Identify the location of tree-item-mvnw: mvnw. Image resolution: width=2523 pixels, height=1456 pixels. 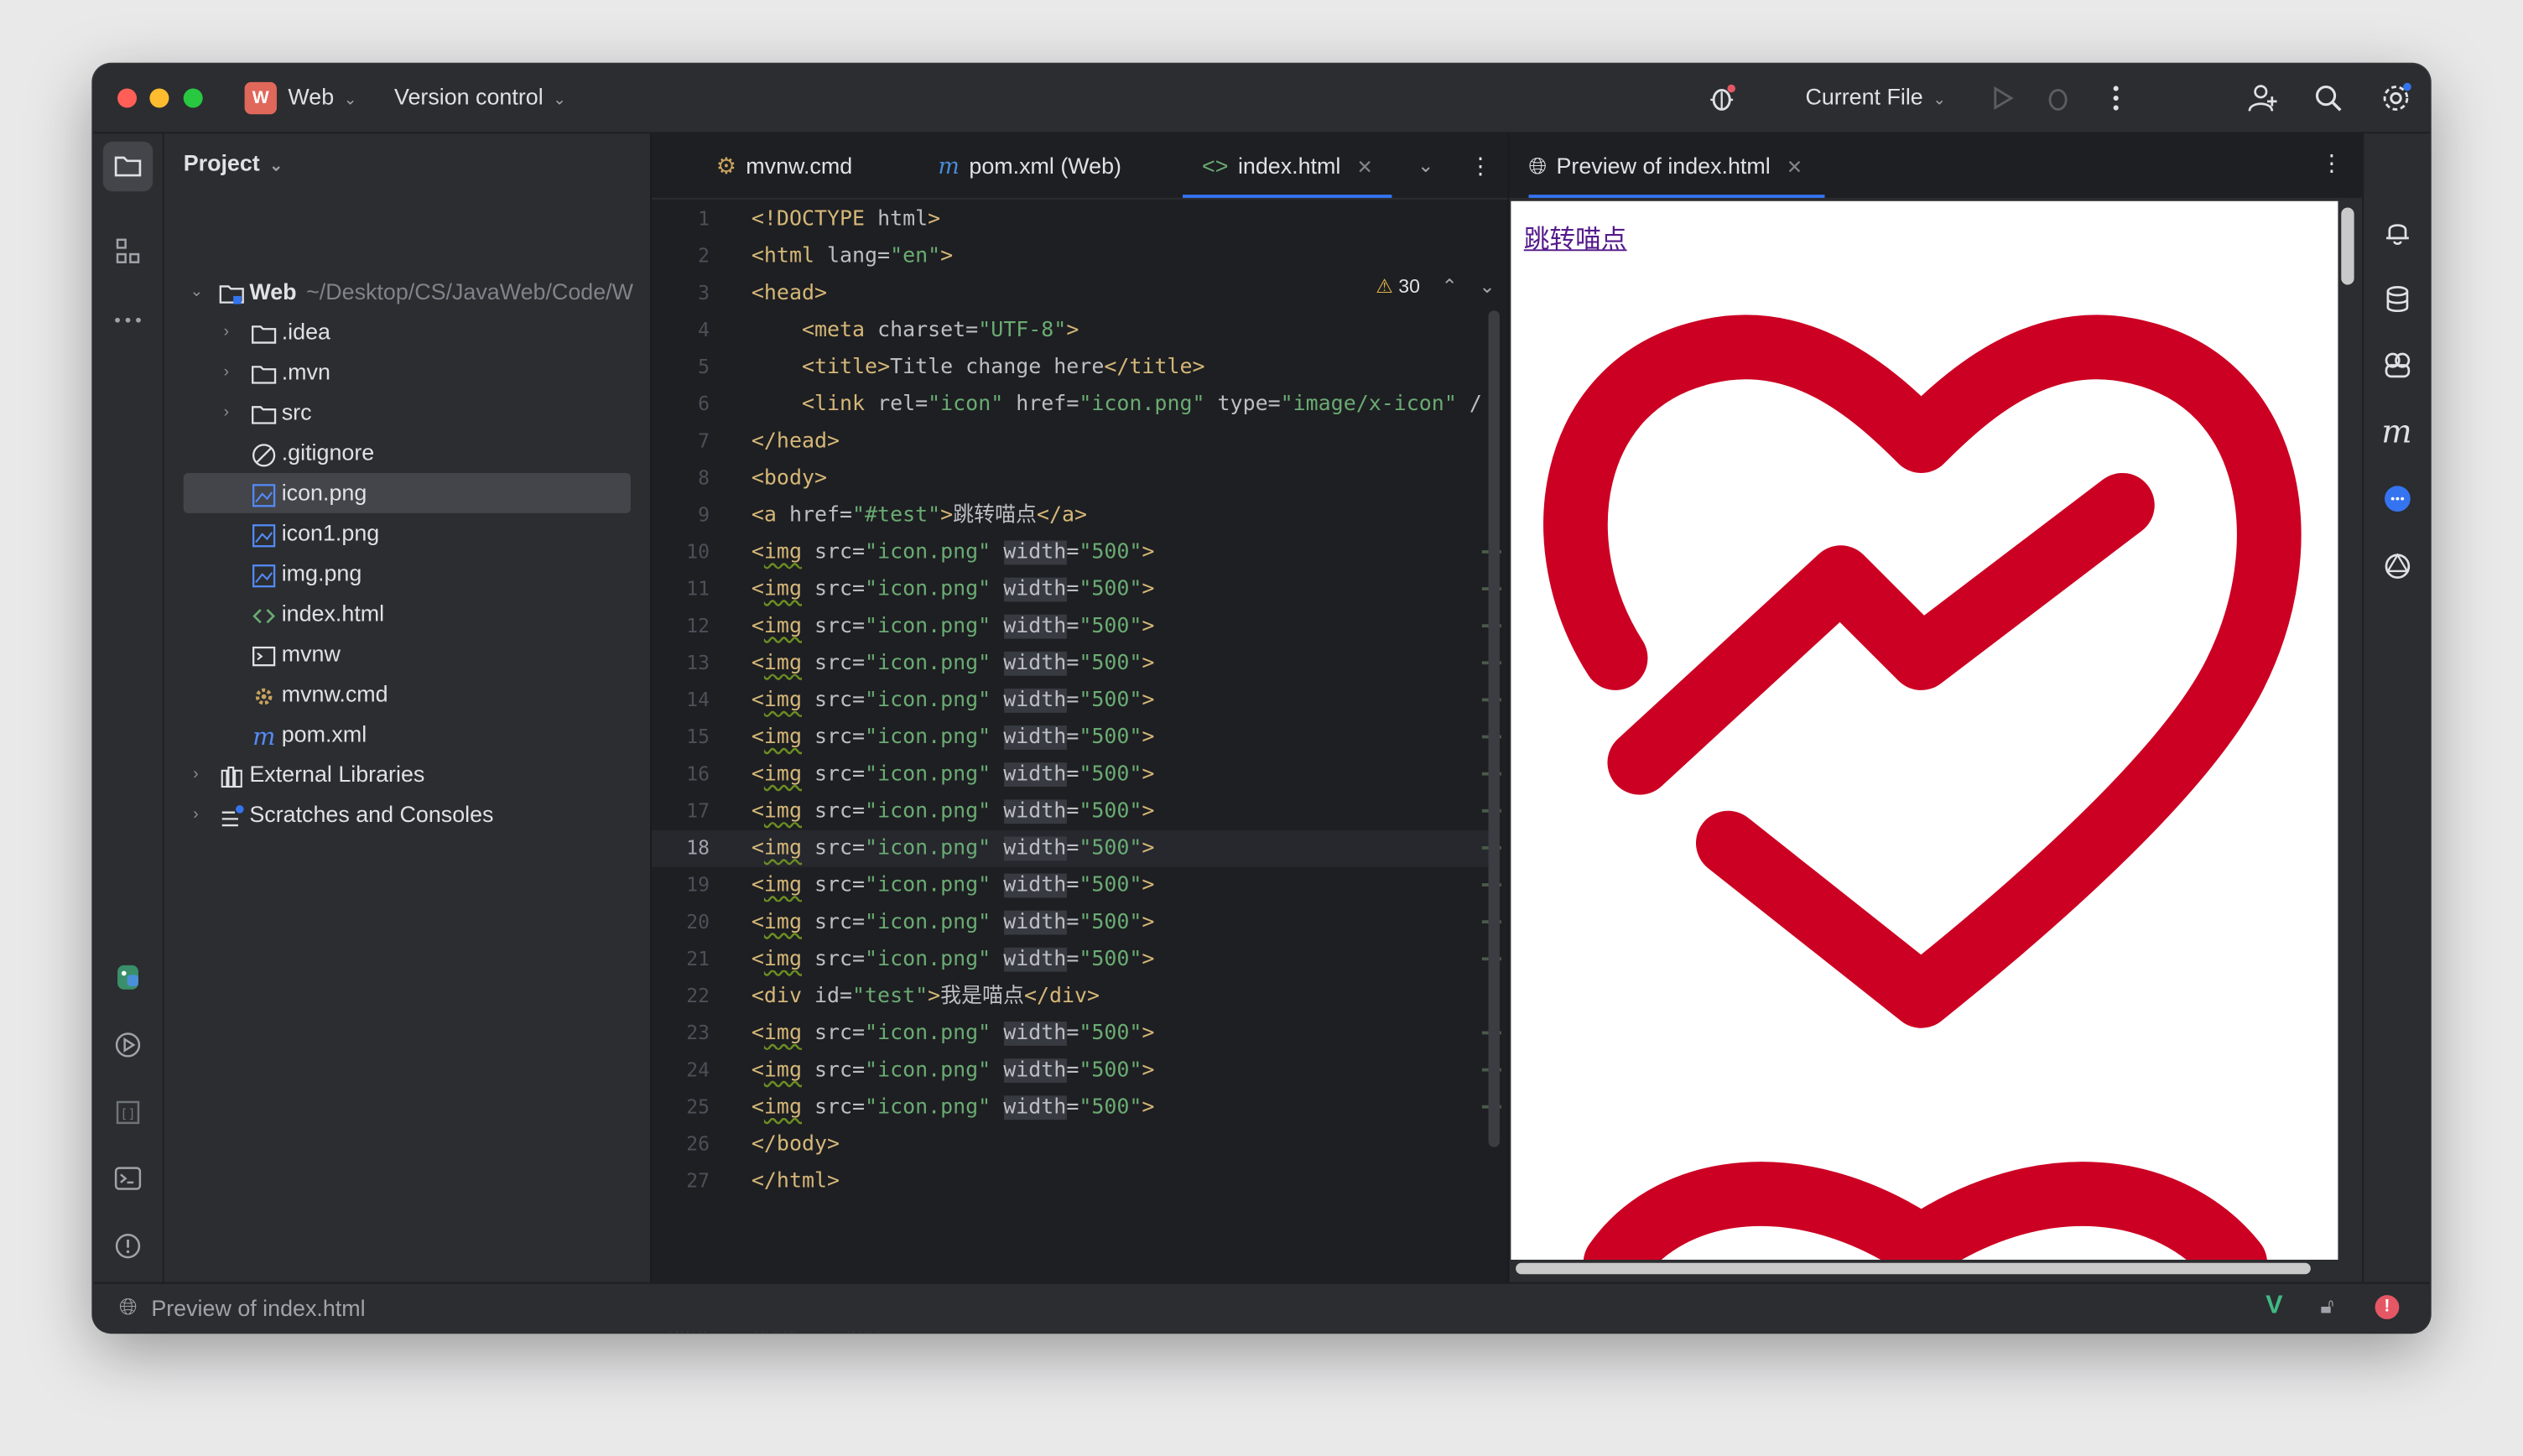
(397, 654).